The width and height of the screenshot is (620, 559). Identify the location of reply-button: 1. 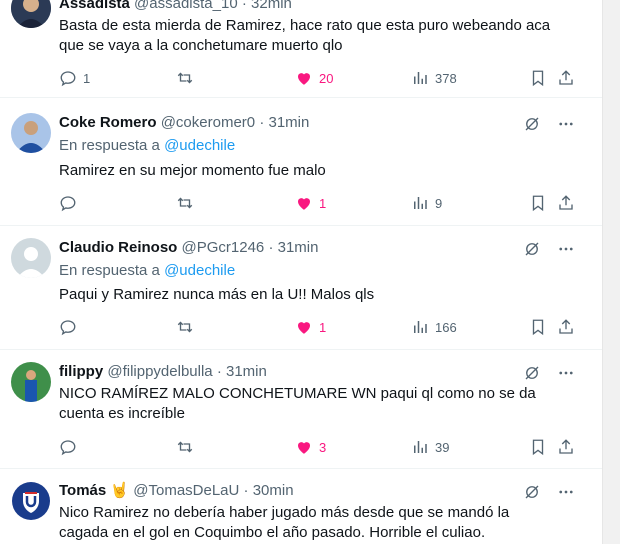
(74, 78).